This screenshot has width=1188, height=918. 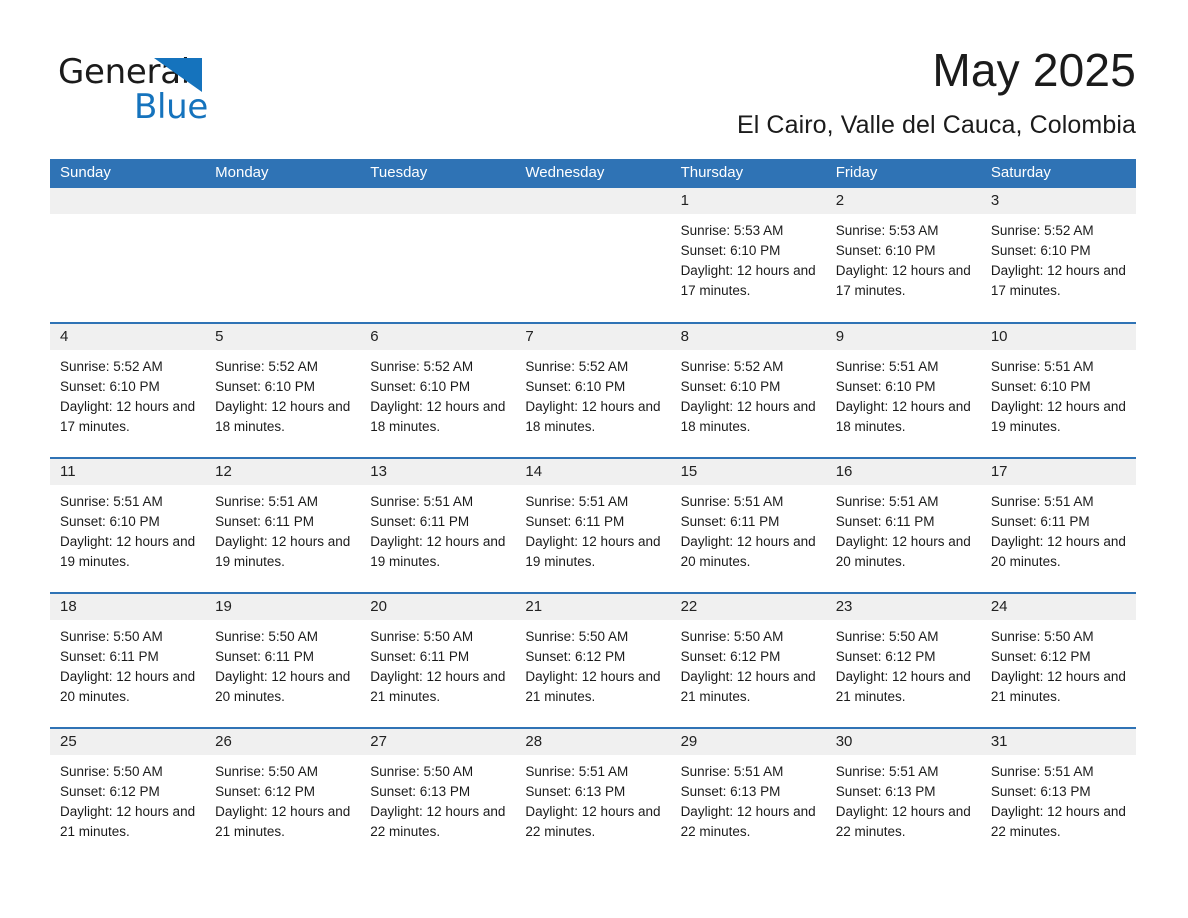 What do you see at coordinates (593, 472) in the screenshot?
I see `day-number: 14` at bounding box center [593, 472].